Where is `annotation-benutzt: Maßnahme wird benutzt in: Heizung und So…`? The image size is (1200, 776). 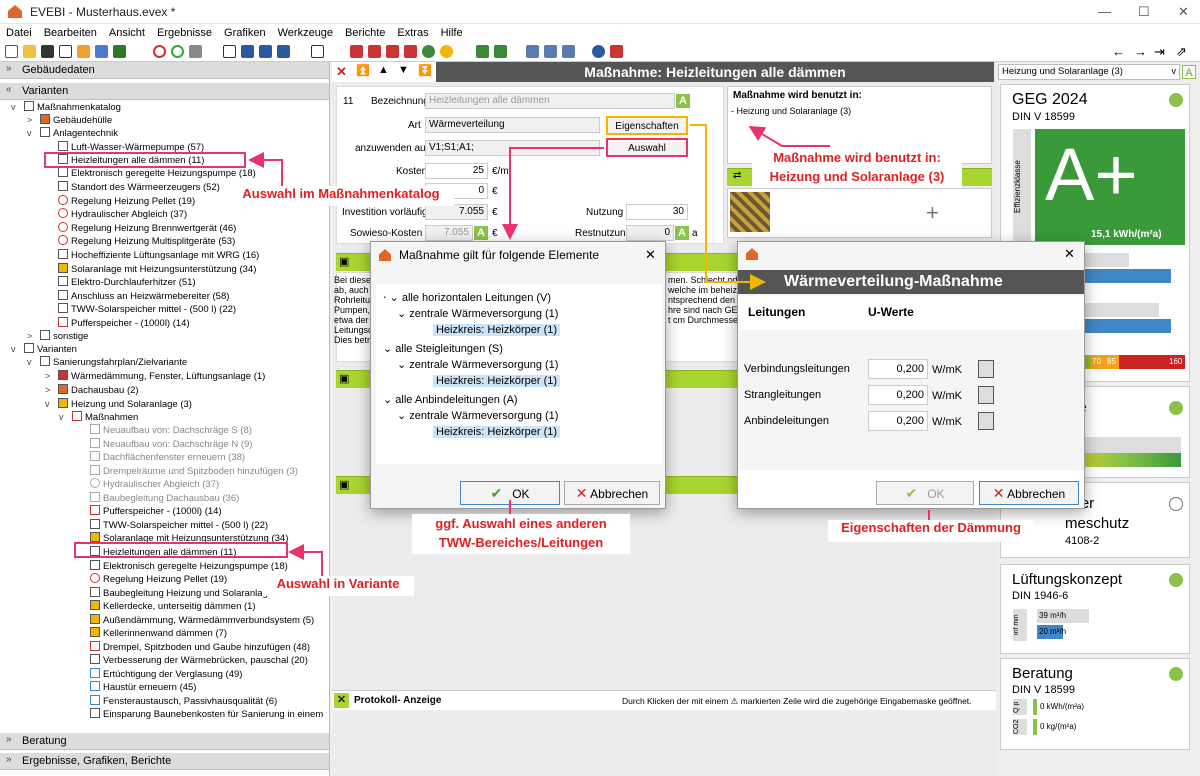
annotation-benutzt: Maßnahme wird benutzt in: Heizung und So… is located at coordinates (857, 168).